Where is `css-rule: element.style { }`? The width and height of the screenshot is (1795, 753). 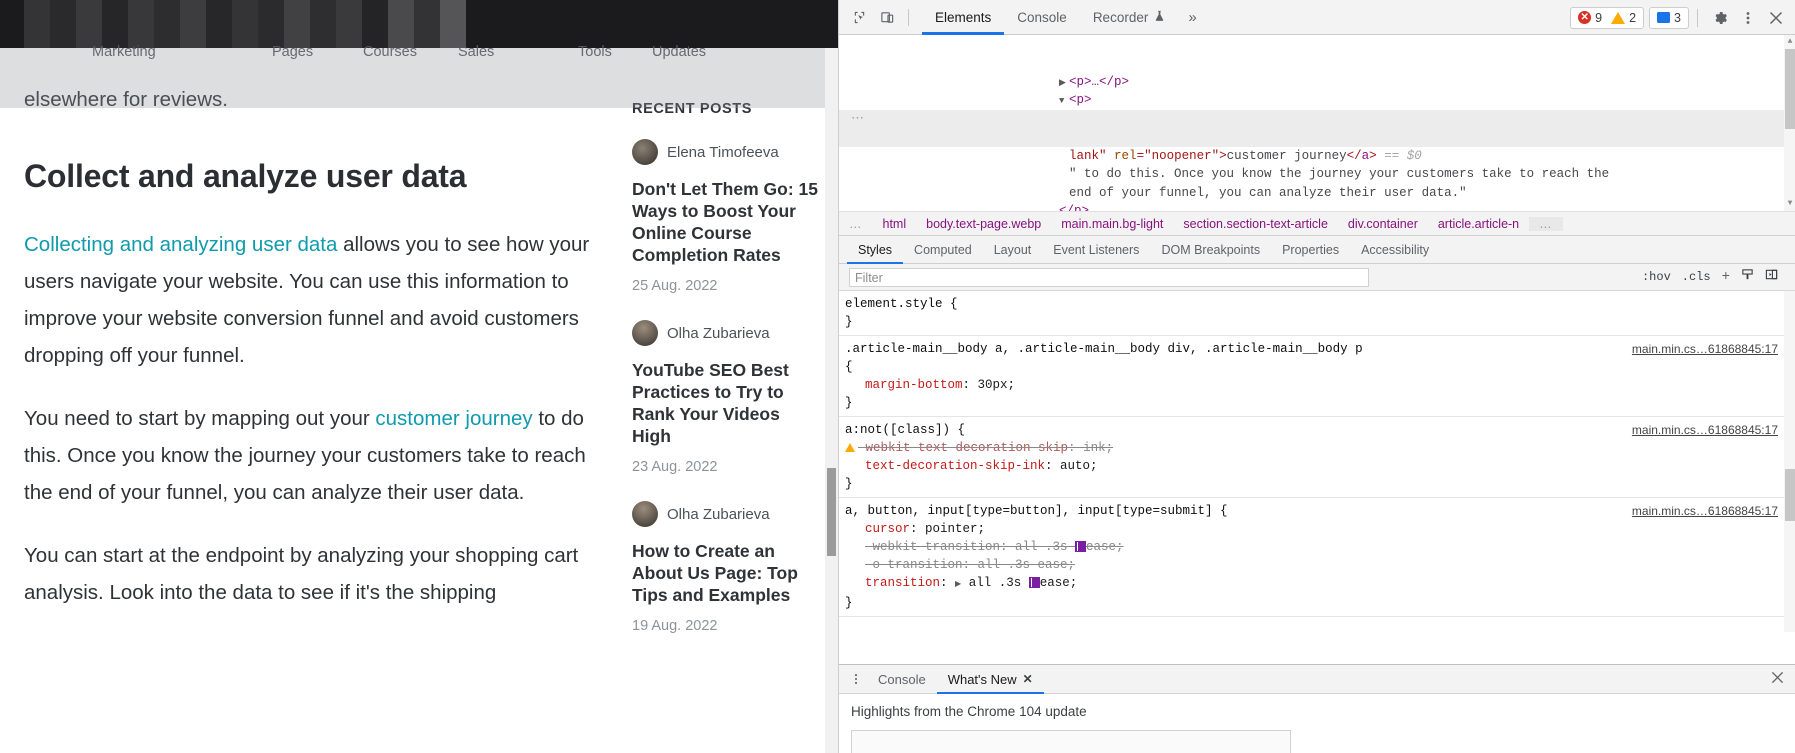
css-rule: element.style { } is located at coordinates (1317, 313).